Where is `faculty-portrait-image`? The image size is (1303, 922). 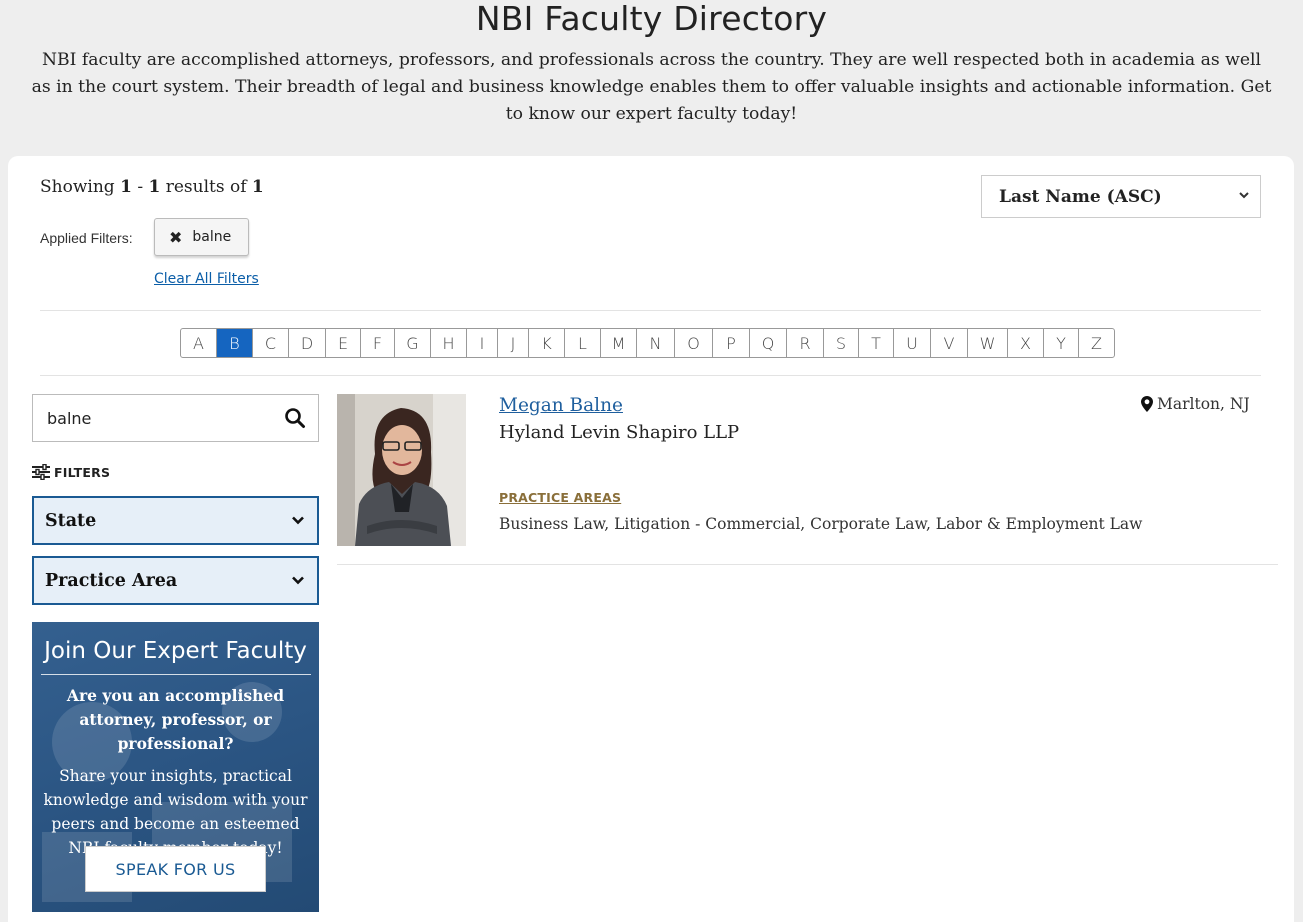
faculty-portrait-image is located at coordinates (401, 470).